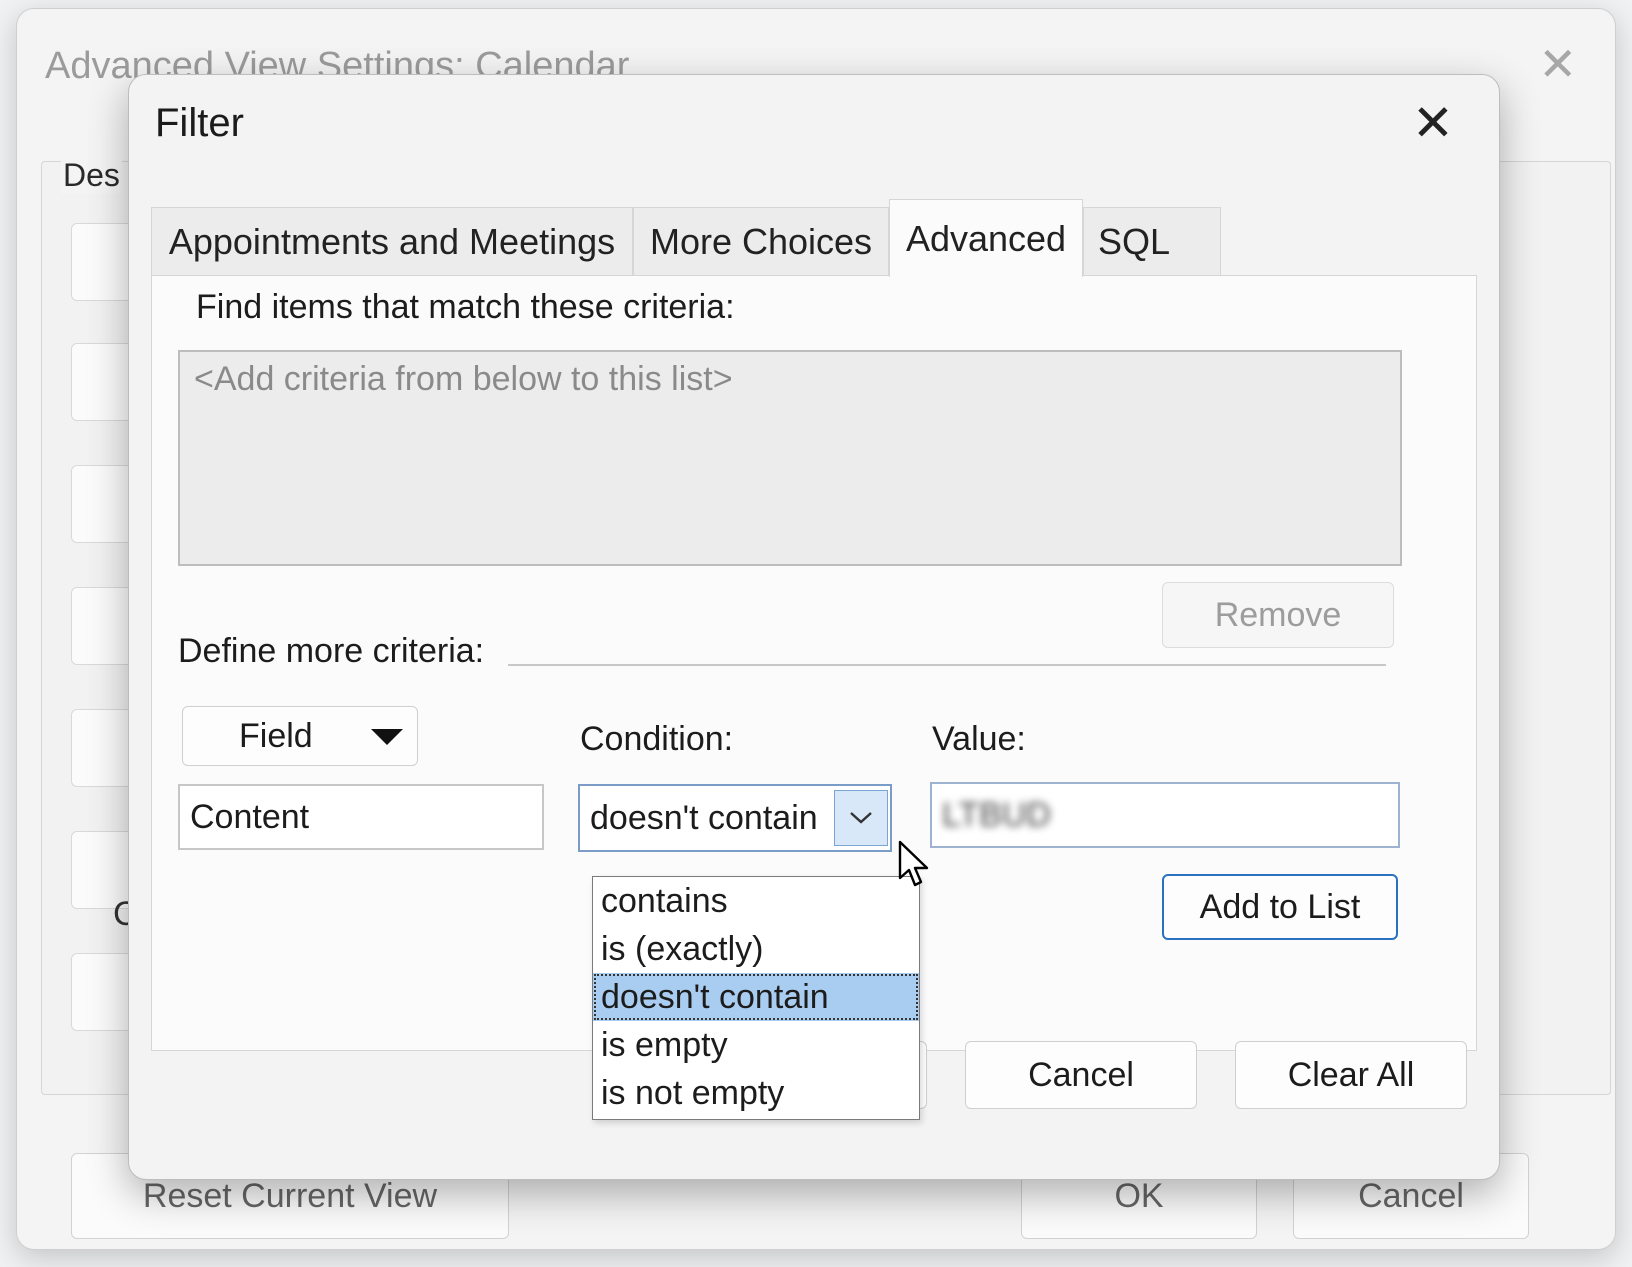 The height and width of the screenshot is (1267, 1632). Describe the element at coordinates (657, 739) in the screenshot. I see `condition-label: Condition:` at that location.